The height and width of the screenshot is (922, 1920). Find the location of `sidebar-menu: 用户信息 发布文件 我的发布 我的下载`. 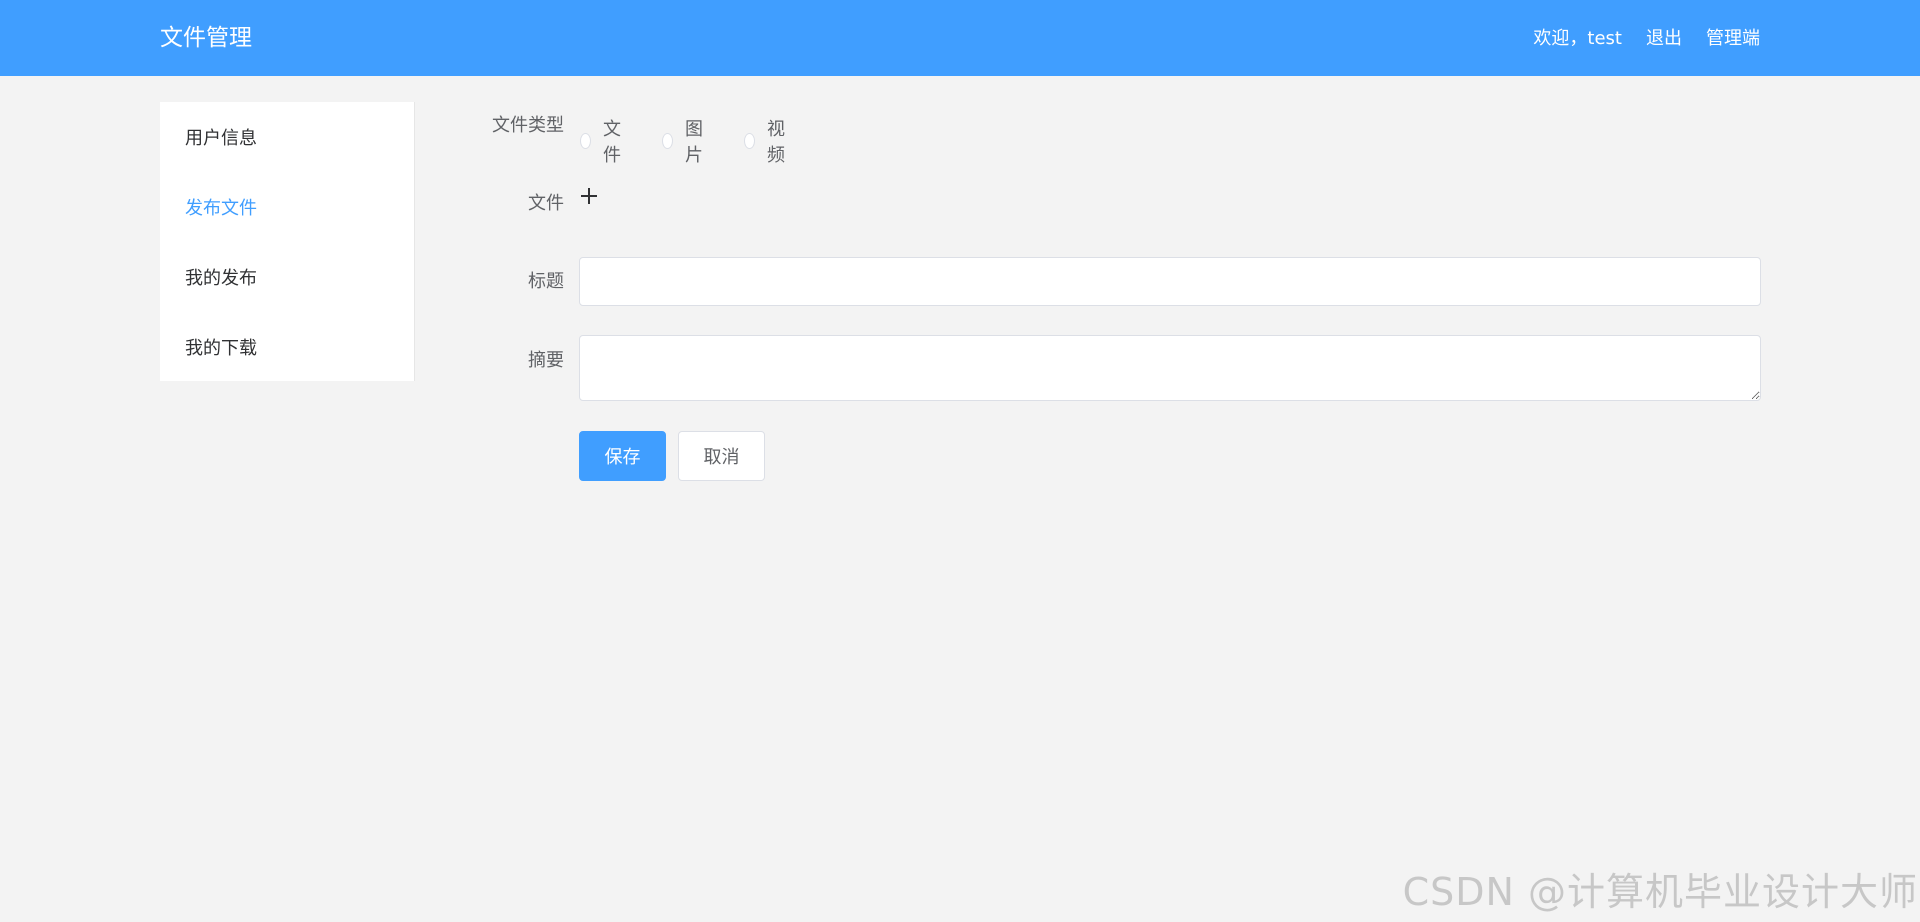

sidebar-menu: 用户信息 发布文件 我的发布 我的下载 is located at coordinates (287, 241).